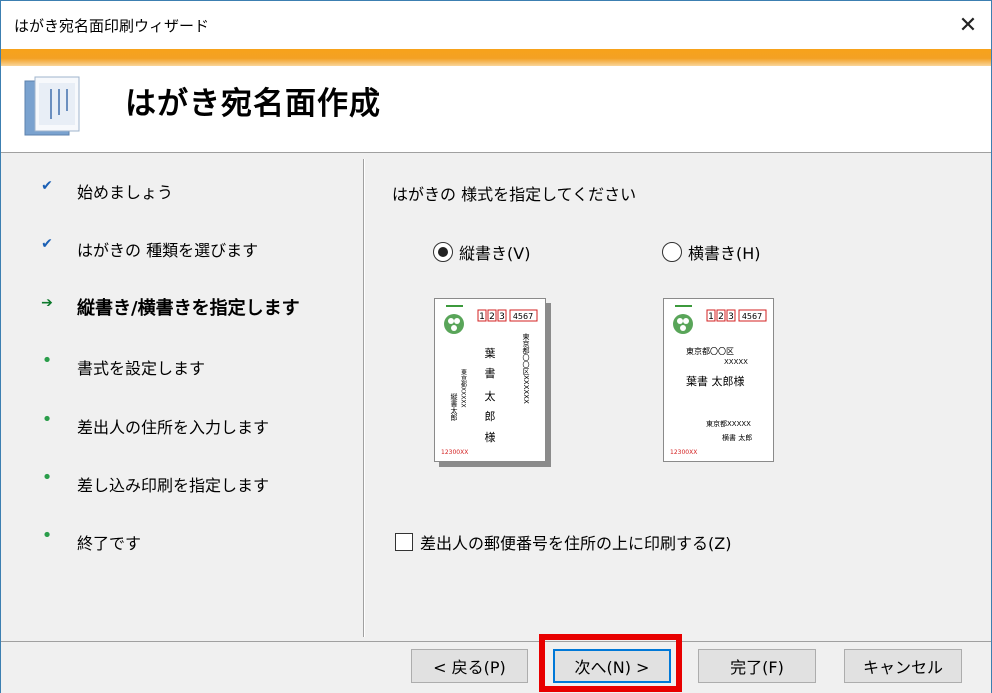 The image size is (992, 693). What do you see at coordinates (490, 353) in the screenshot?
I see `recipient-name-char: 葉` at bounding box center [490, 353].